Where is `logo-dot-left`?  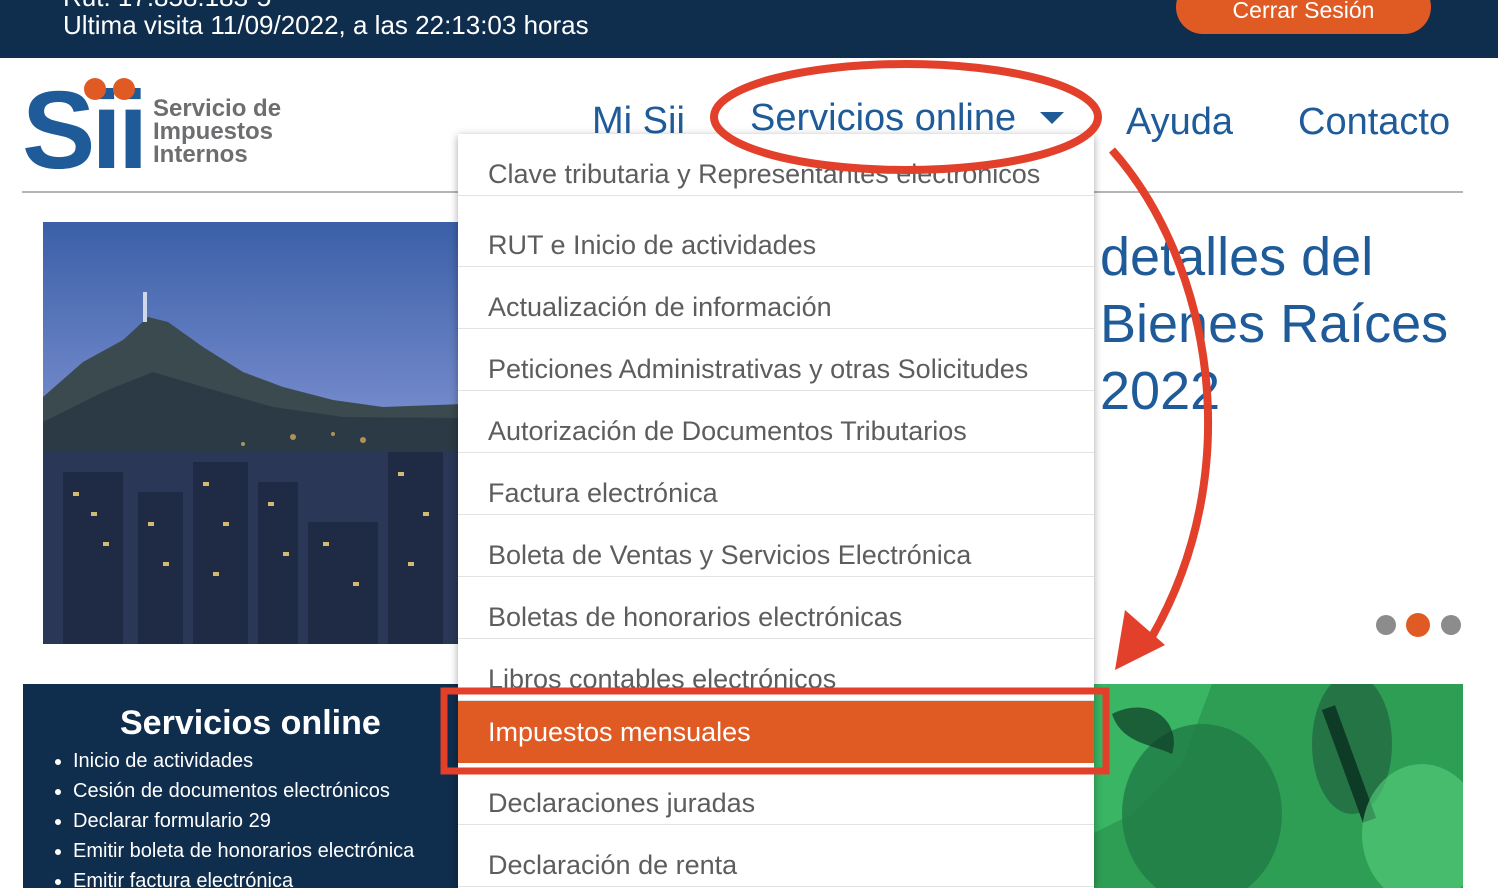 logo-dot-left is located at coordinates (95, 89).